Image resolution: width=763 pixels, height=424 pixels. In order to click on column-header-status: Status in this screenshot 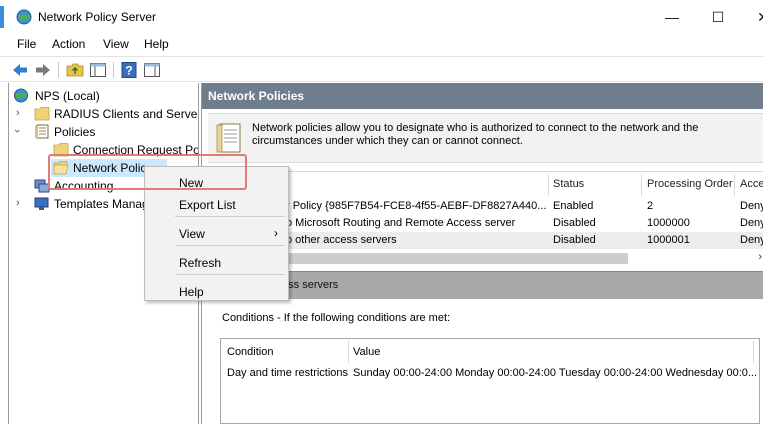, I will do `click(568, 184)`.